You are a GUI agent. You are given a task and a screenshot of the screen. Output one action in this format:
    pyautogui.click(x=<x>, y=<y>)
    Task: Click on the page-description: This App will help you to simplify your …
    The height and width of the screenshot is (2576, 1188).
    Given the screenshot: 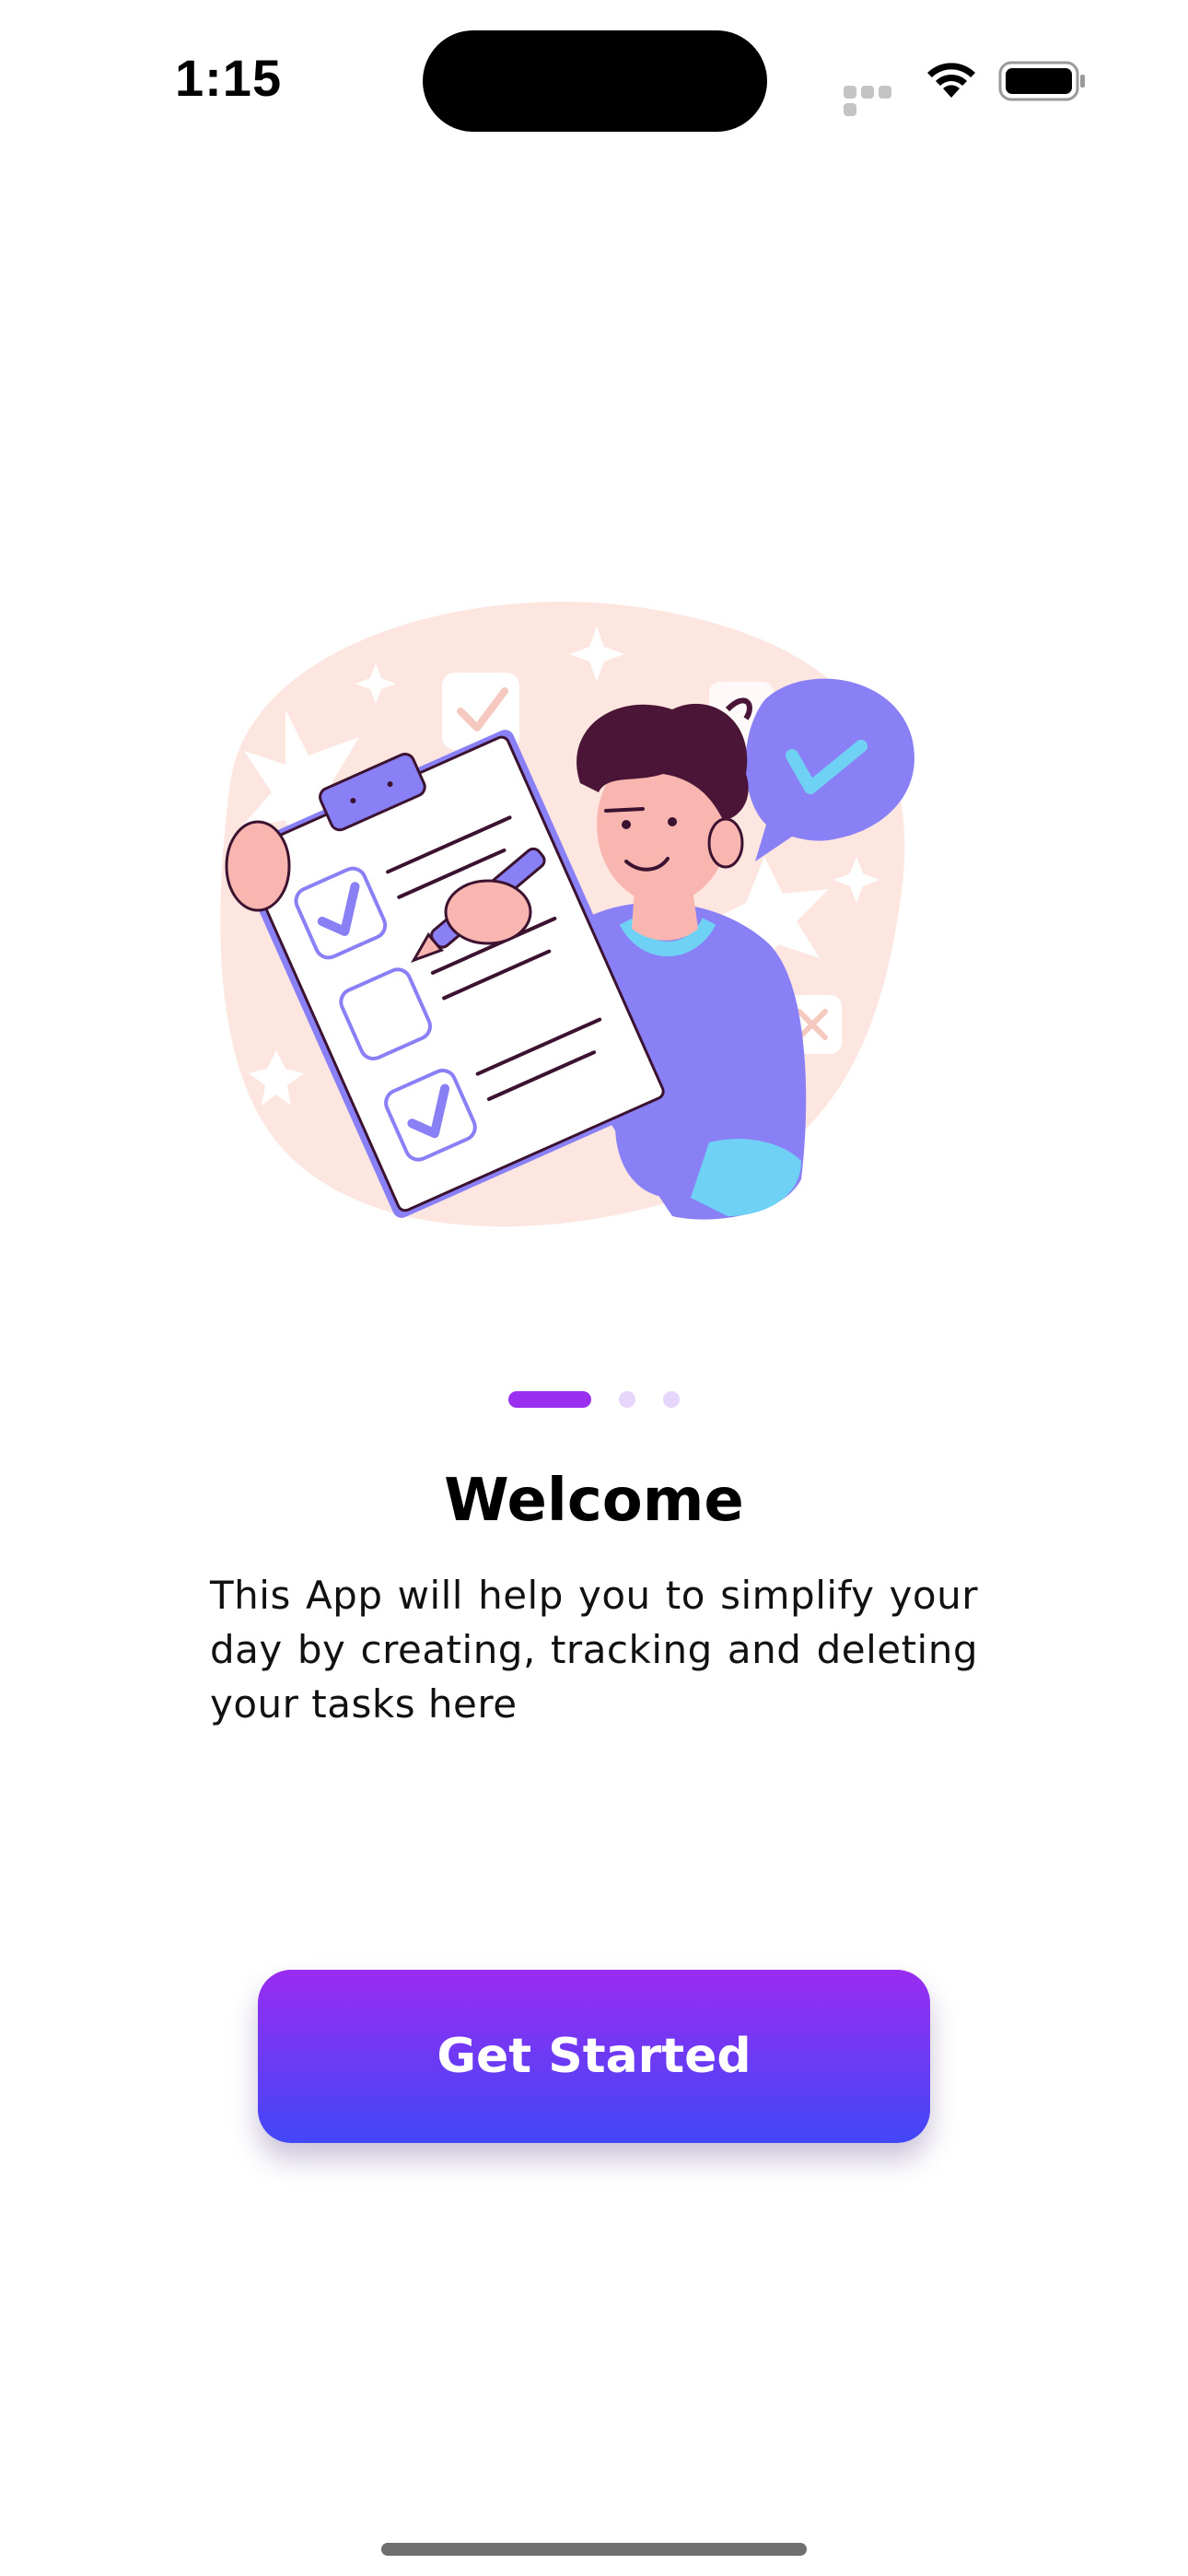 What is the action you would take?
    pyautogui.click(x=594, y=1650)
    